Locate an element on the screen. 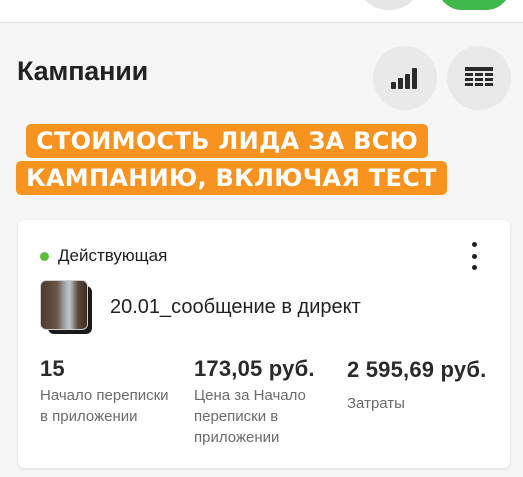 The width and height of the screenshot is (523, 477). metric-label: Начало переписки в приложении is located at coordinates (104, 406).